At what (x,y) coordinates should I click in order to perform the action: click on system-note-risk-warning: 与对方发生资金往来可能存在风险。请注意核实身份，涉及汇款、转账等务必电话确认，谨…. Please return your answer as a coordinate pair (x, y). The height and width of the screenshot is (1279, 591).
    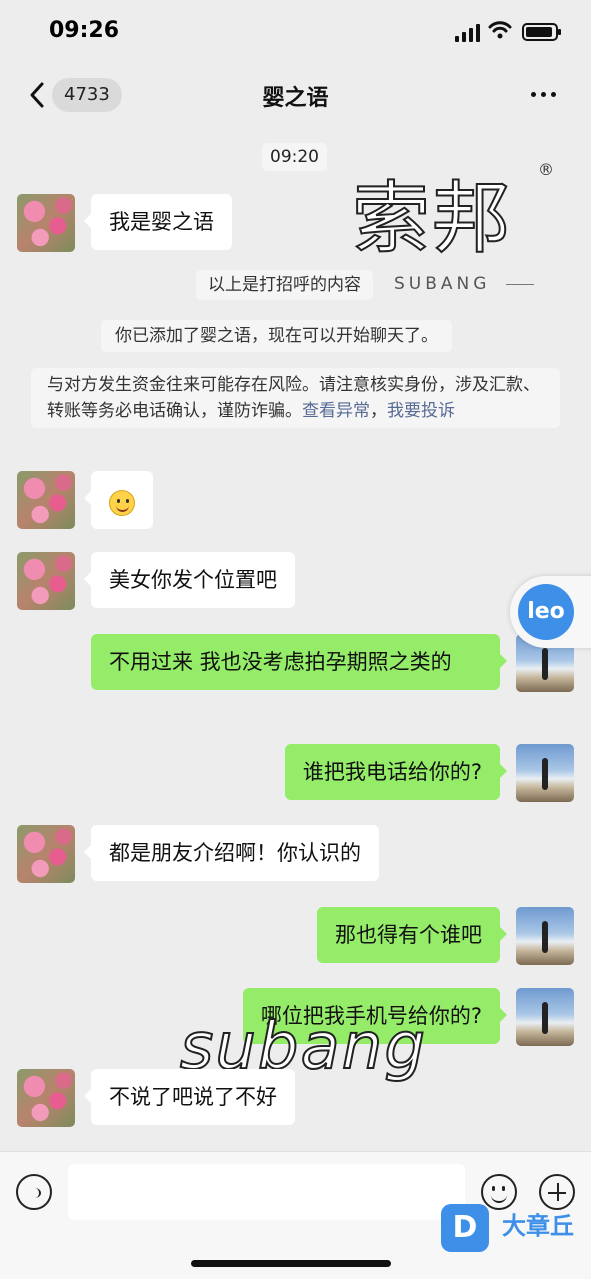
    Looking at the image, I should click on (295, 398).